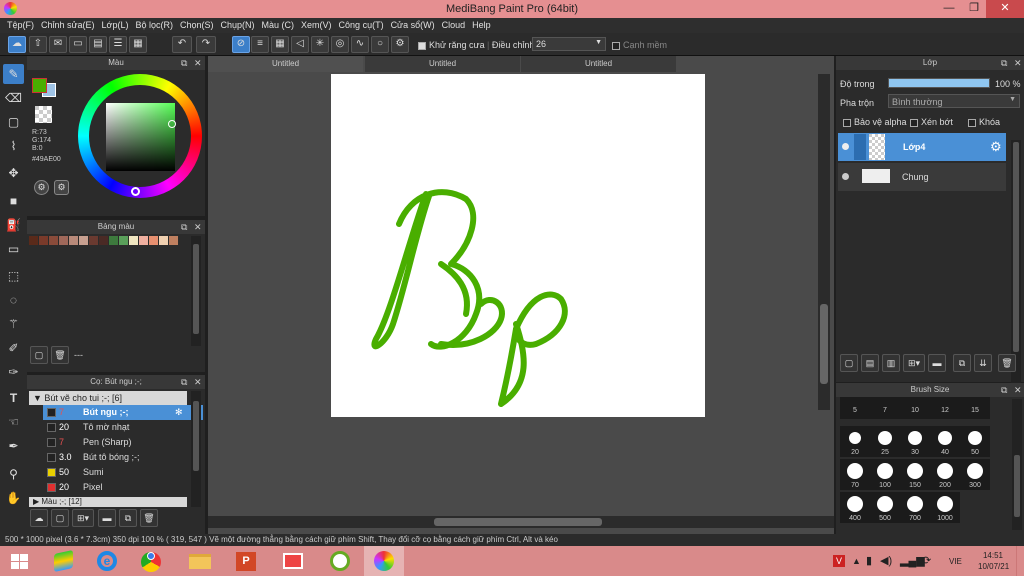  What do you see at coordinates (13, 372) in the screenshot?
I see `select-eraser-tool-icon: ✑` at bounding box center [13, 372].